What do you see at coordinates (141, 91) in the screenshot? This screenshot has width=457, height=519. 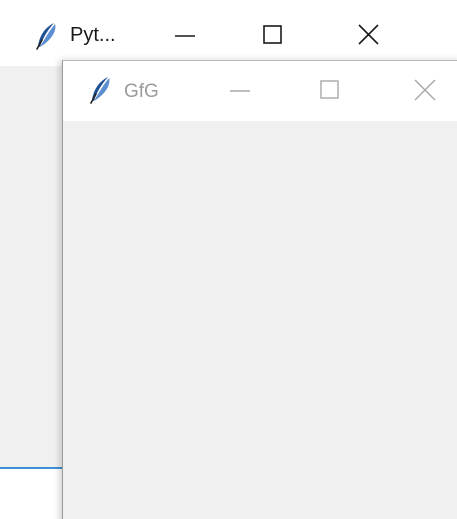 I see `window-title: GfG` at bounding box center [141, 91].